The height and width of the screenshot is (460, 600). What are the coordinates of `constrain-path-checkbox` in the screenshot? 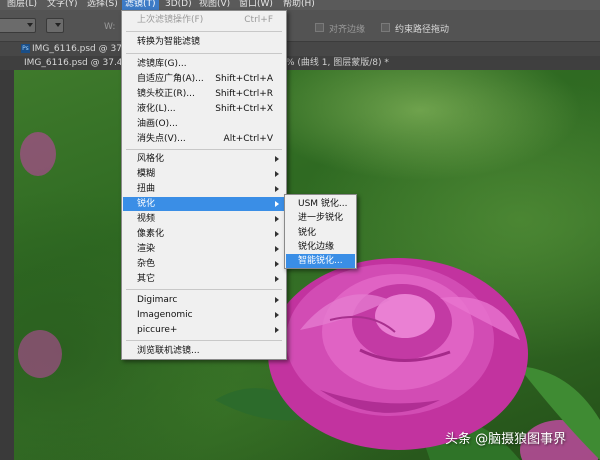 It's located at (385, 27).